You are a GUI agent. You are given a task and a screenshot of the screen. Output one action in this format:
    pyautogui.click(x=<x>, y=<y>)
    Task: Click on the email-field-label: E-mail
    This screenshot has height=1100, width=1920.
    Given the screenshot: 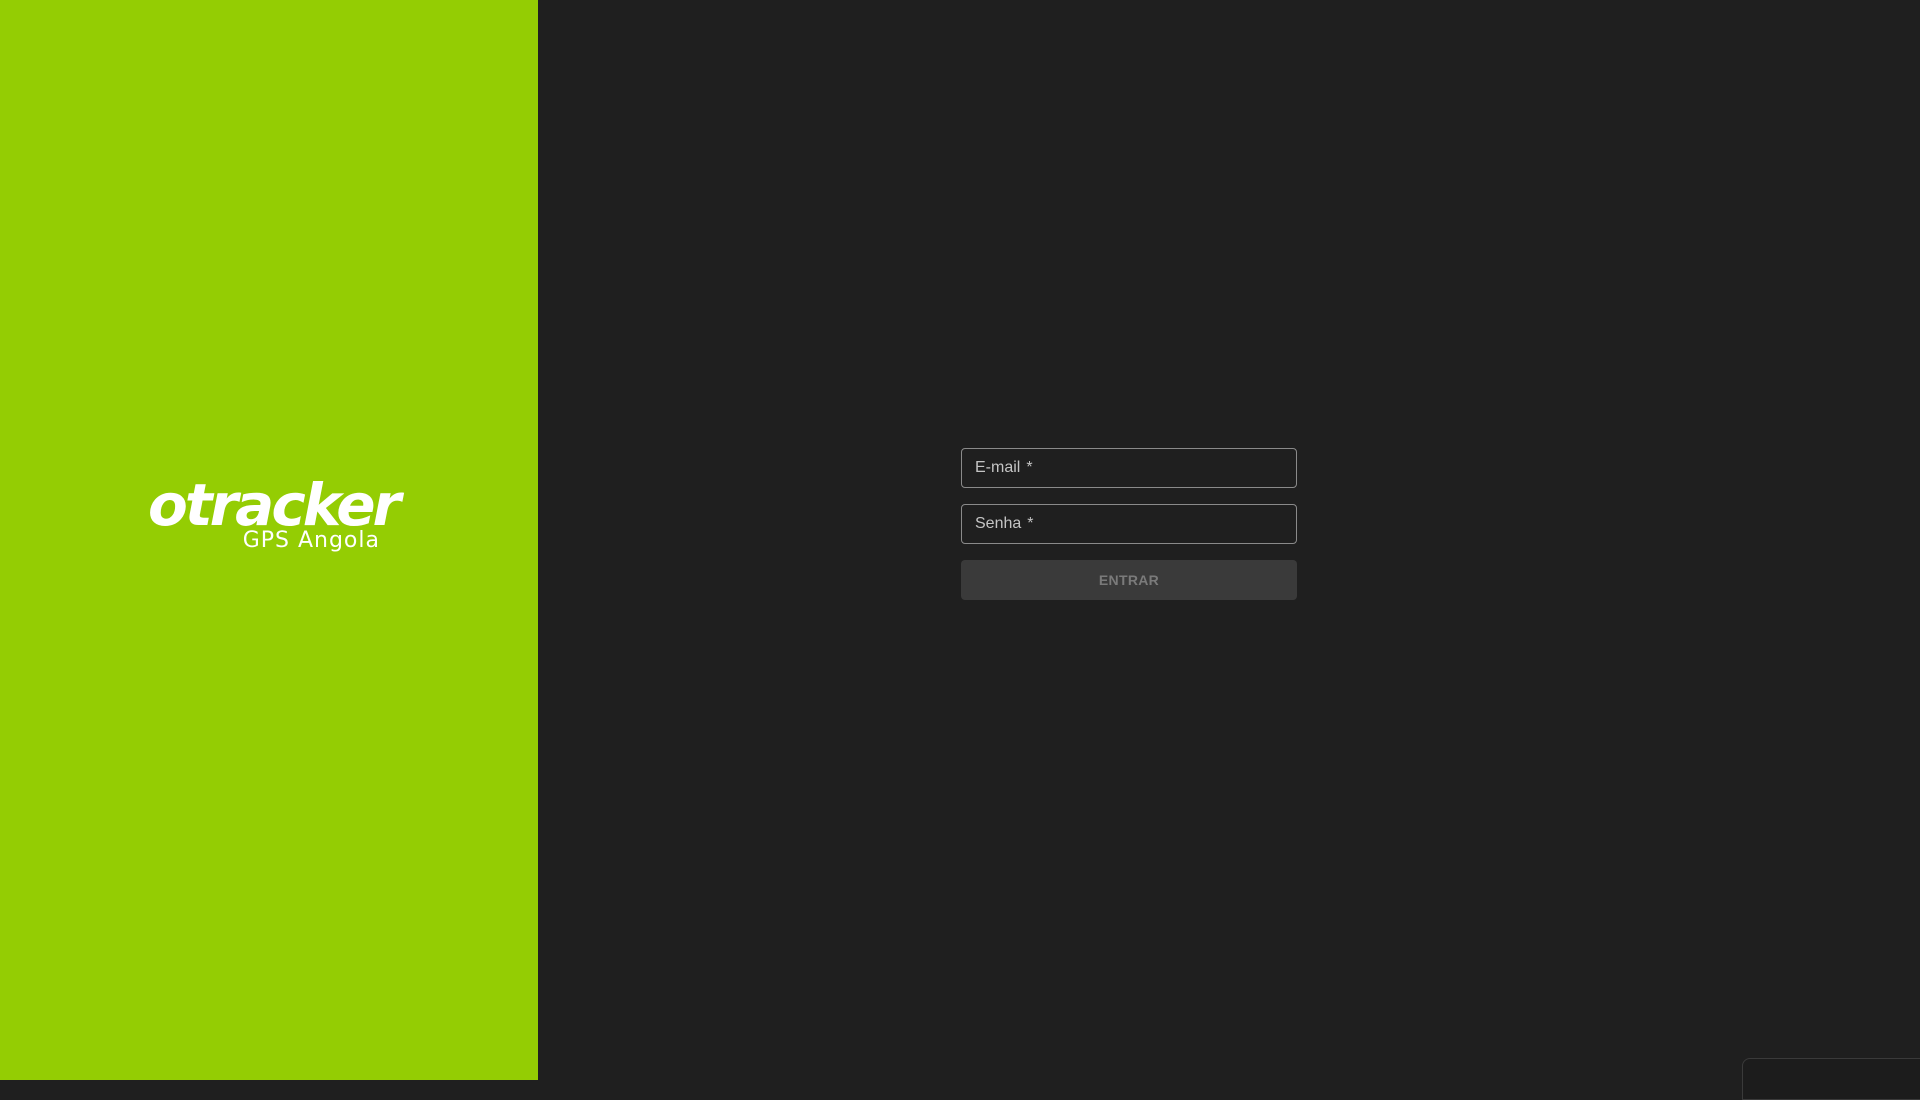 What is the action you would take?
    pyautogui.click(x=998, y=467)
    